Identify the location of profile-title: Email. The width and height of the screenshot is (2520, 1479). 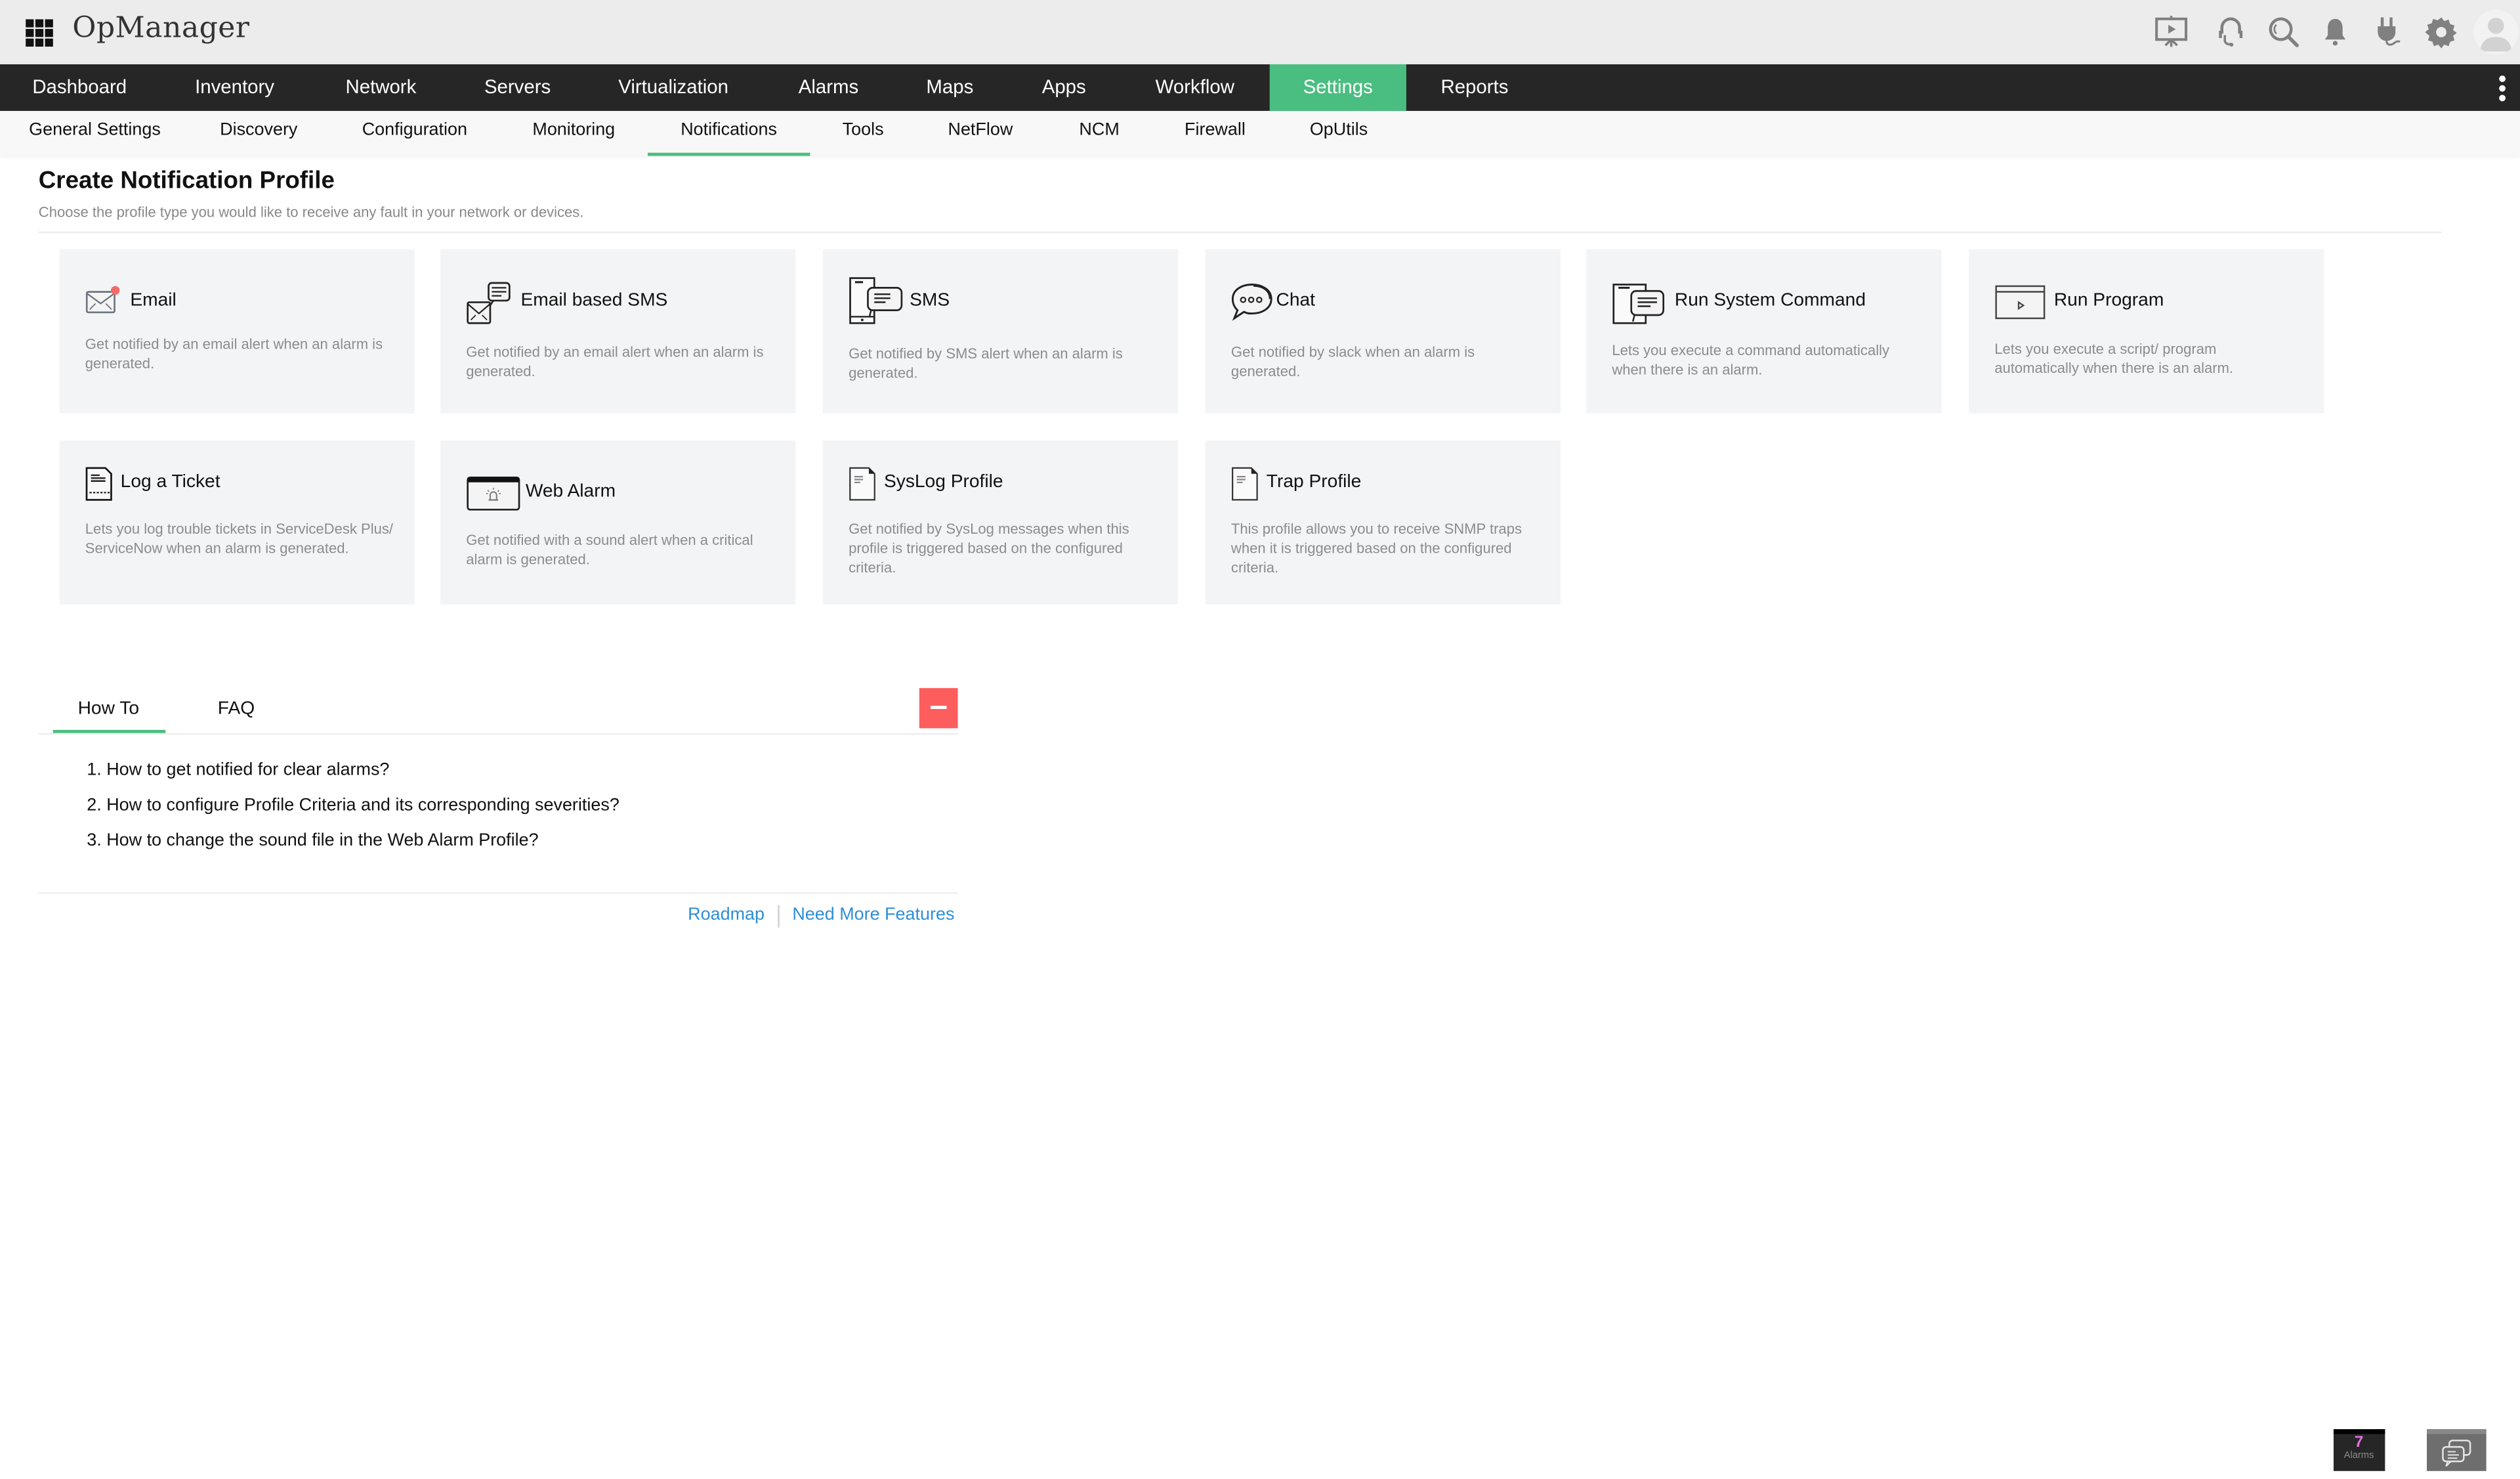
(153, 300).